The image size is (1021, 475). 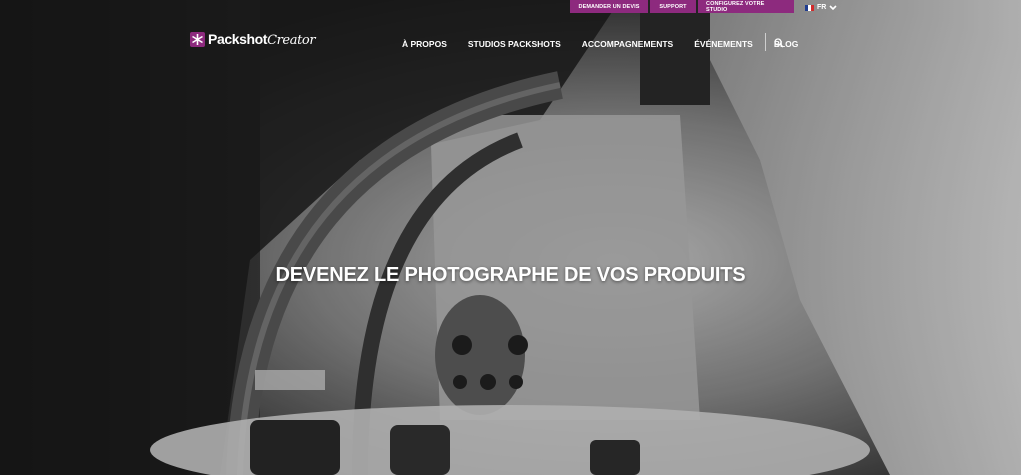 What do you see at coordinates (609, 6) in the screenshot?
I see `request-quote-button: DEMANDER UN DEVIS` at bounding box center [609, 6].